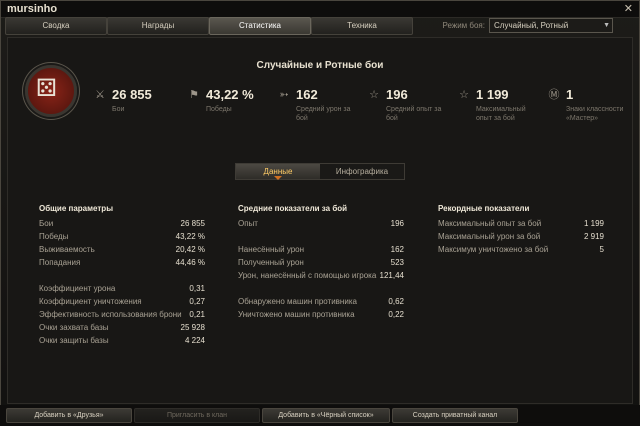 This screenshot has height=426, width=640. What do you see at coordinates (554, 95) in the screenshot?
I see `master-badge-icon: Ⓜ` at bounding box center [554, 95].